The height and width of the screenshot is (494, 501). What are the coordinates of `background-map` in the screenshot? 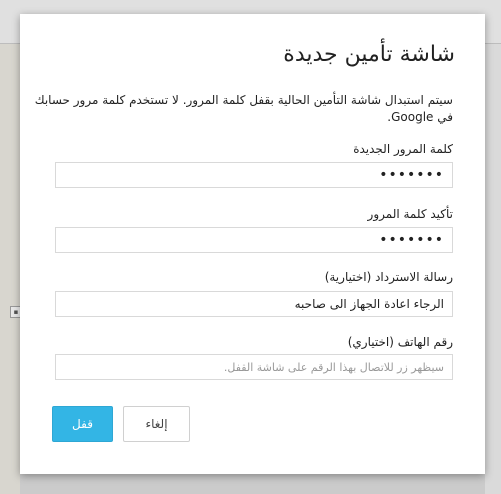 It's located at (10, 269).